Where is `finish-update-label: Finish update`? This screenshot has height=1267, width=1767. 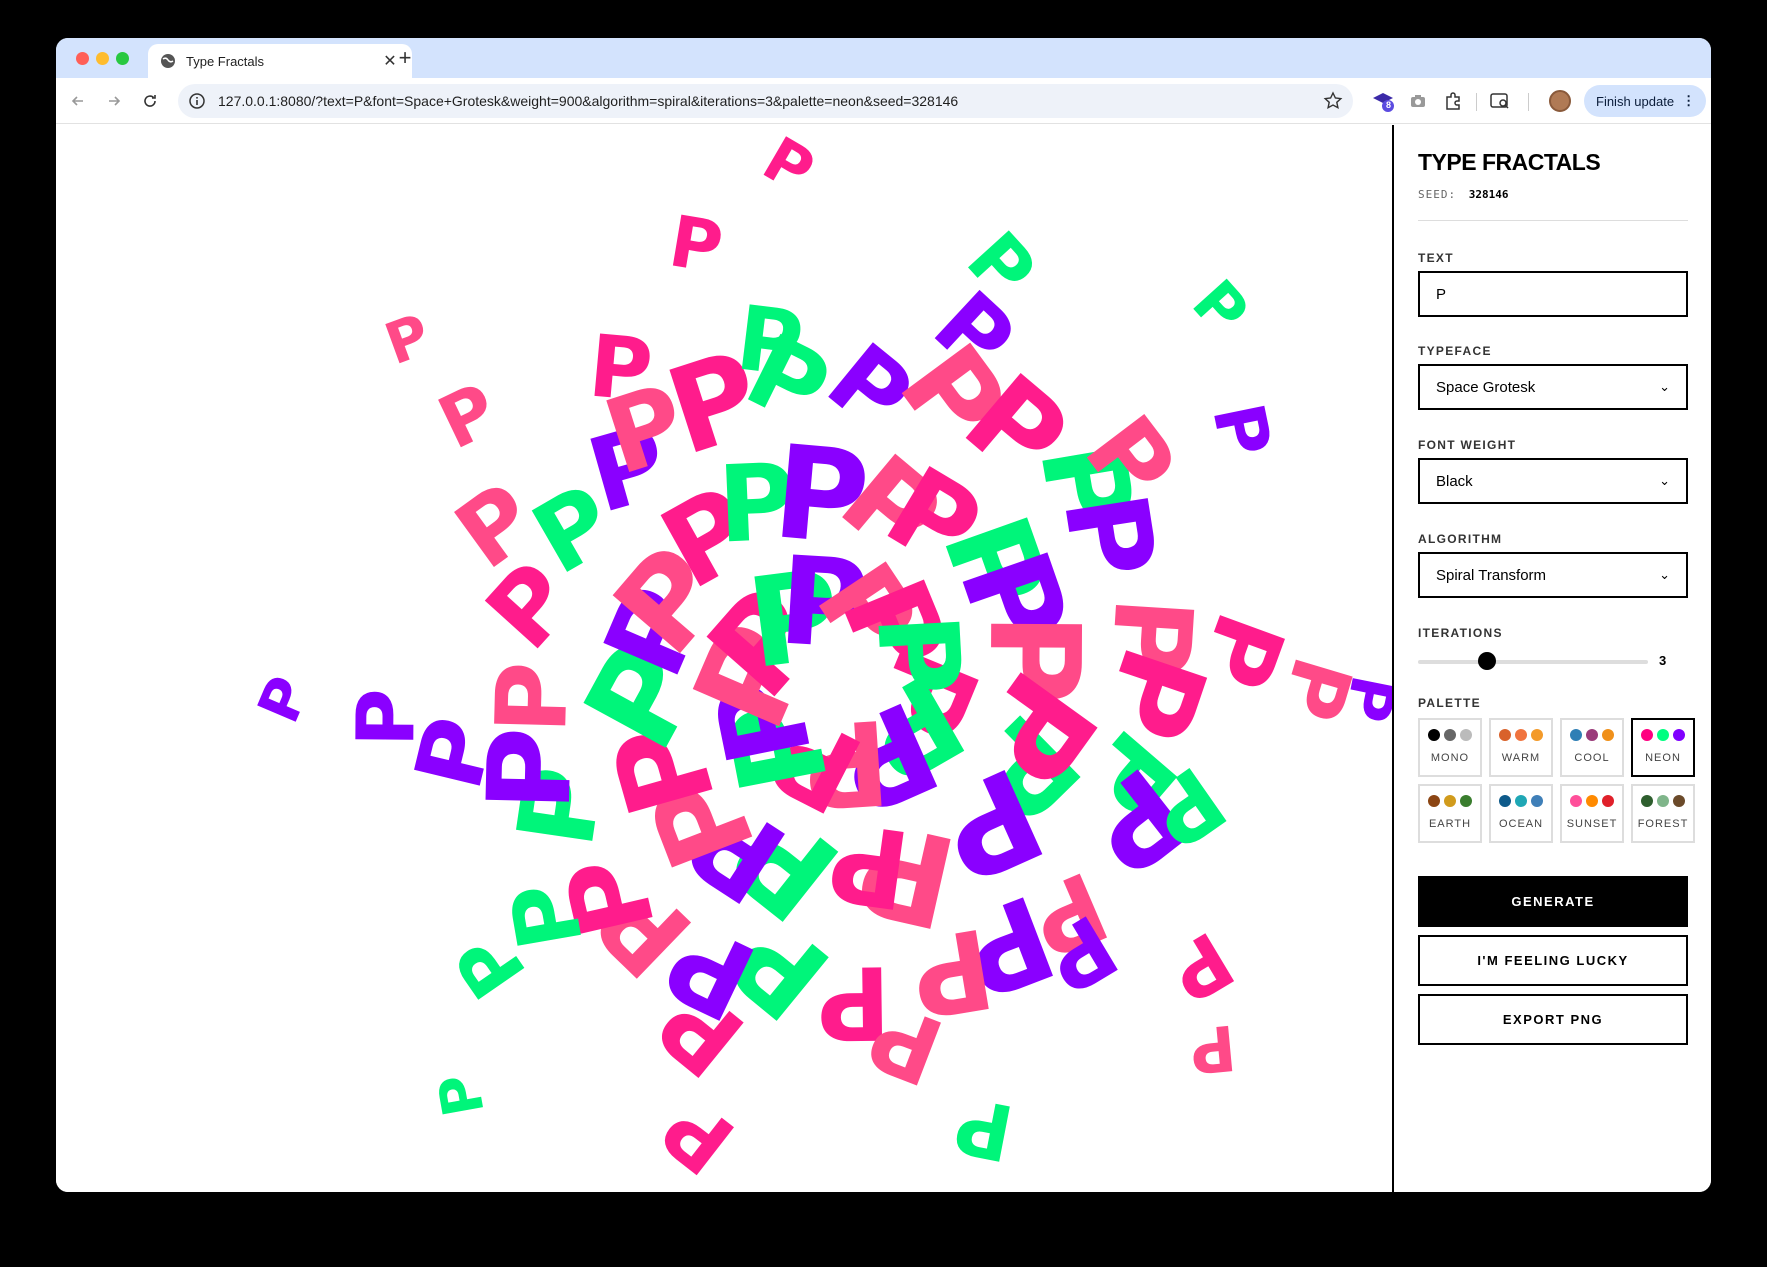 finish-update-label: Finish update is located at coordinates (1635, 101).